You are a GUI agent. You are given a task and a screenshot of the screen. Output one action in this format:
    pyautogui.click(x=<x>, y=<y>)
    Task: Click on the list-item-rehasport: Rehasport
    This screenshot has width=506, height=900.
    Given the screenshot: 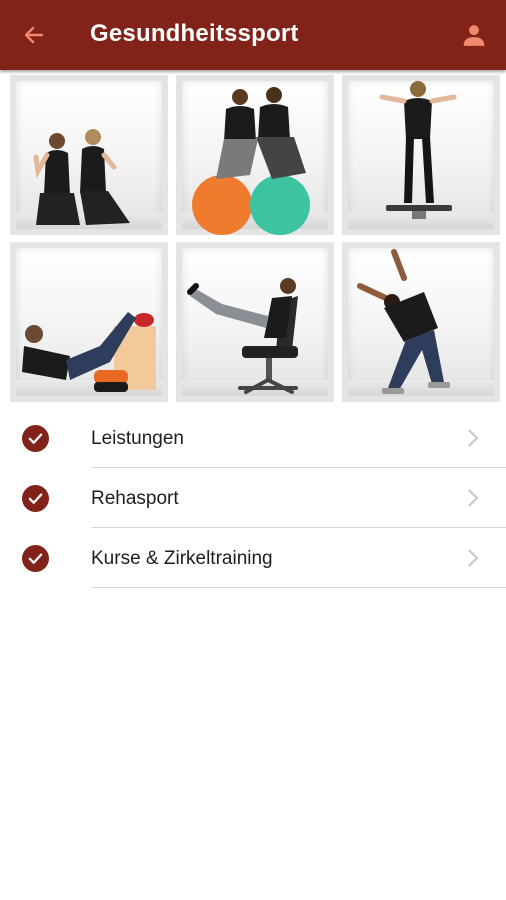 What is the action you would take?
    pyautogui.click(x=253, y=498)
    